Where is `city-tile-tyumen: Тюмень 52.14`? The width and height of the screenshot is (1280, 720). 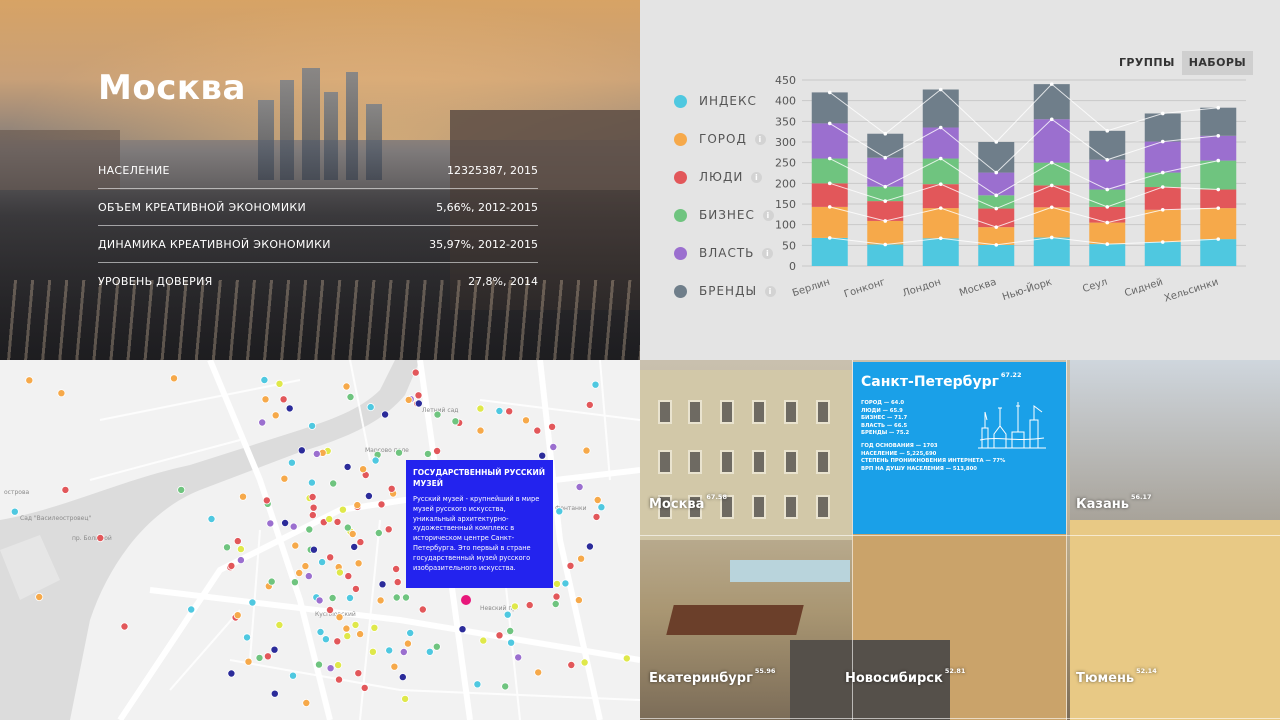 city-tile-tyumen: Тюмень 52.14 is located at coordinates (1116, 676).